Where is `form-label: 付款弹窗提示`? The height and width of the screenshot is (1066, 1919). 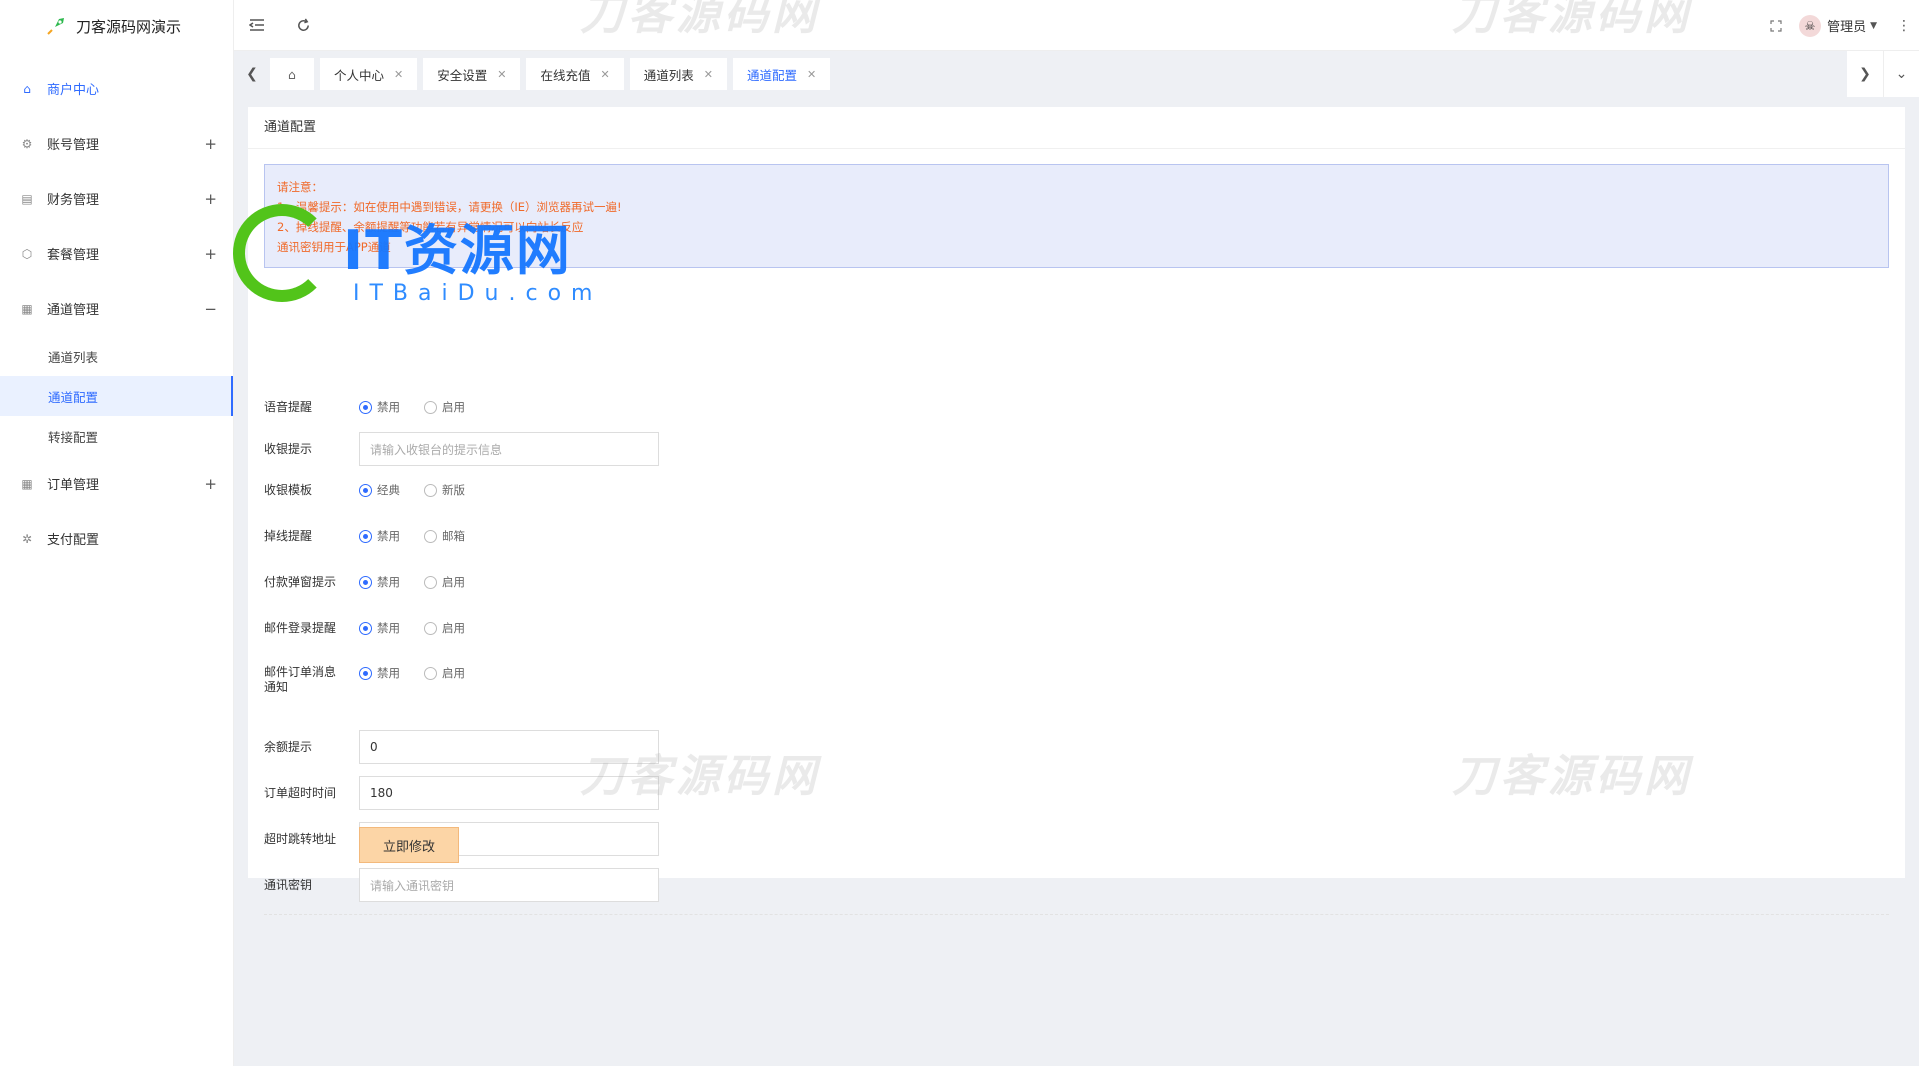 form-label: 付款弹窗提示 is located at coordinates (300, 581).